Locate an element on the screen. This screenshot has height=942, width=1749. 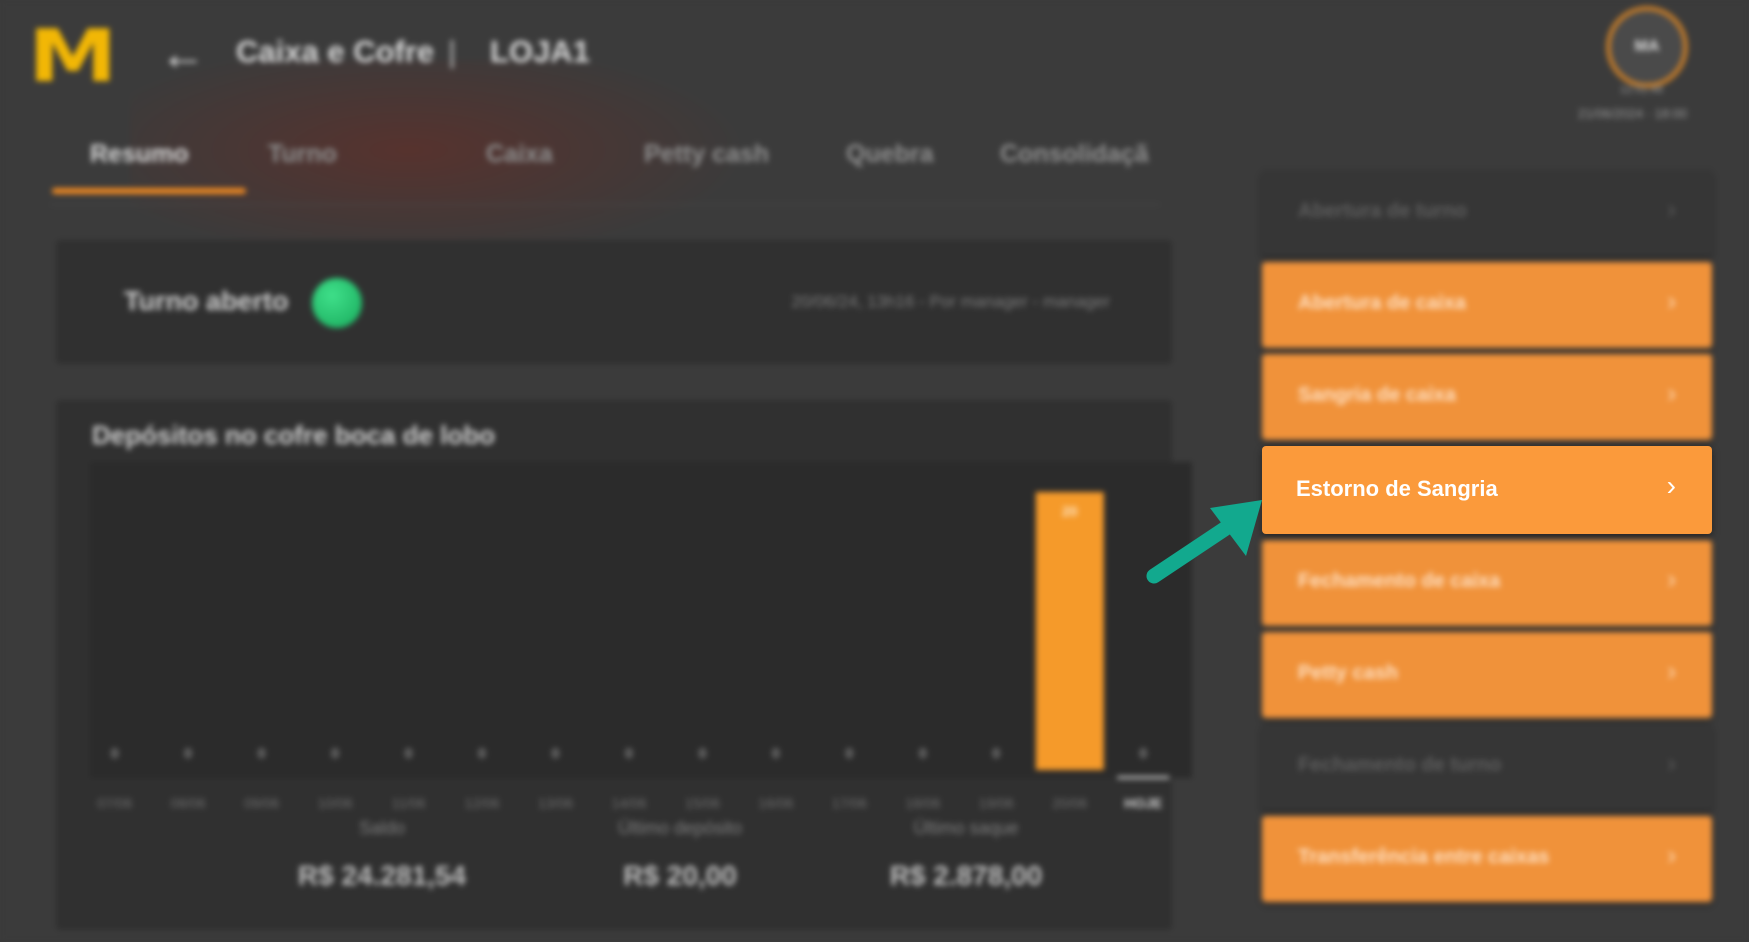
store-name: LOJA1 is located at coordinates (540, 51).